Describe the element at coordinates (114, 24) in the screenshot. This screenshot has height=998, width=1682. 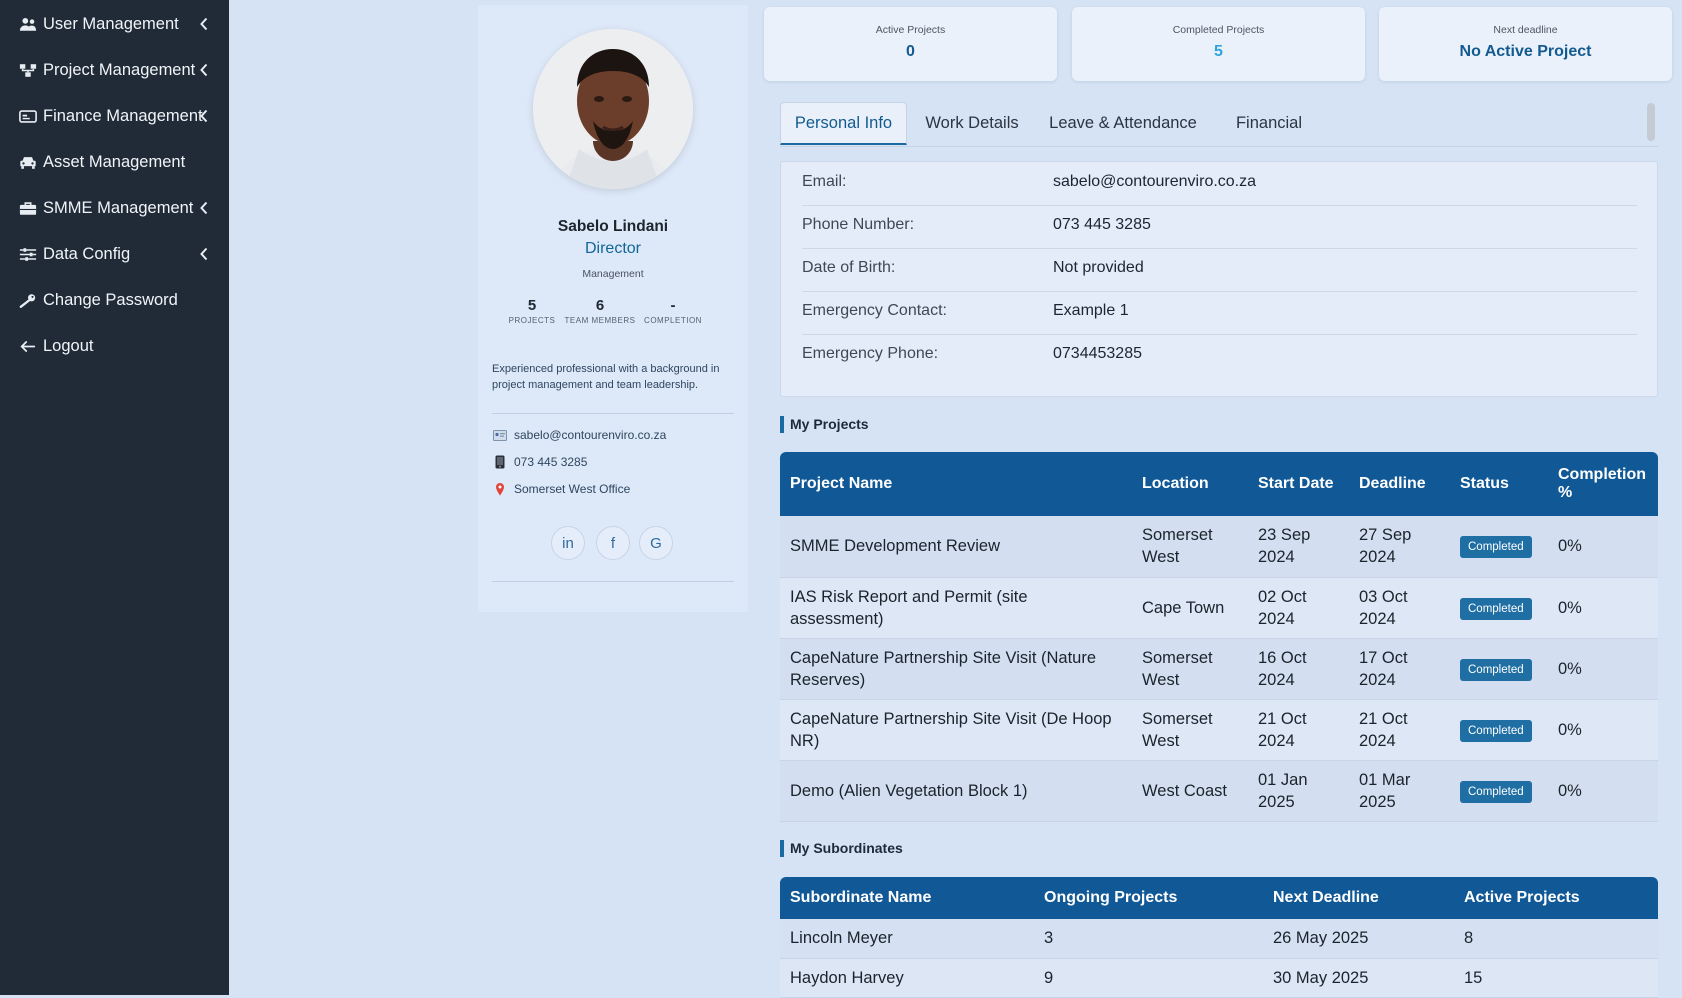
I see `sidebar-item-user-management: User Management` at that location.